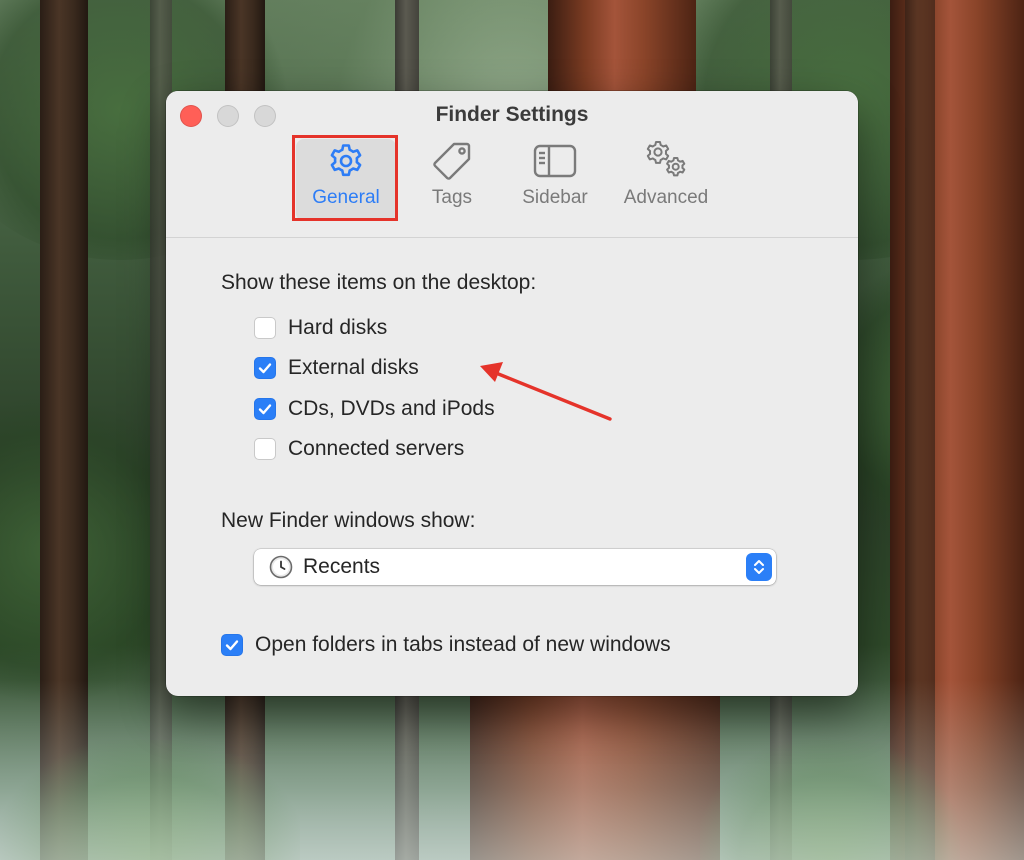 The image size is (1024, 860). I want to click on clock-icon, so click(281, 567).